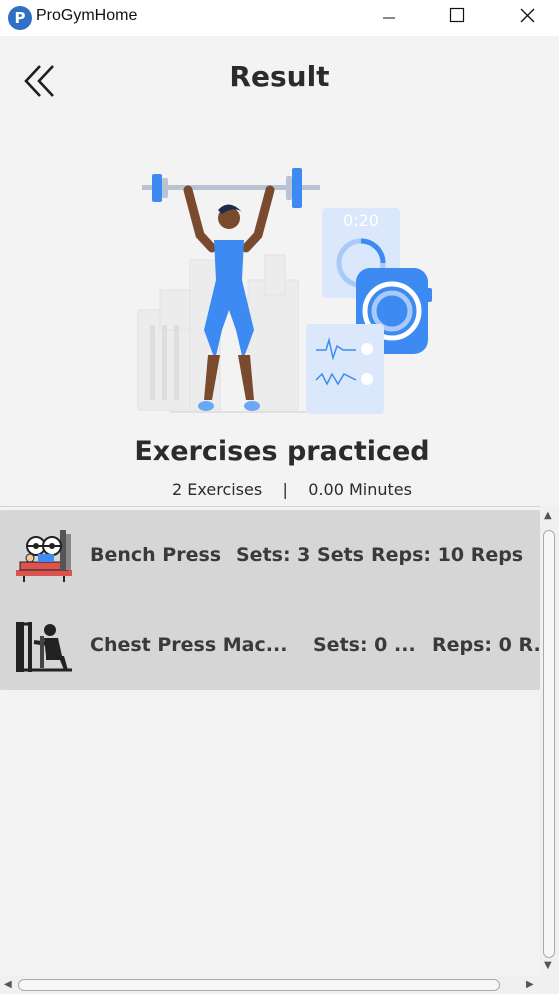 This screenshot has height=994, width=559. Describe the element at coordinates (87, 15) in the screenshot. I see `window-title: ProGymHome` at that location.